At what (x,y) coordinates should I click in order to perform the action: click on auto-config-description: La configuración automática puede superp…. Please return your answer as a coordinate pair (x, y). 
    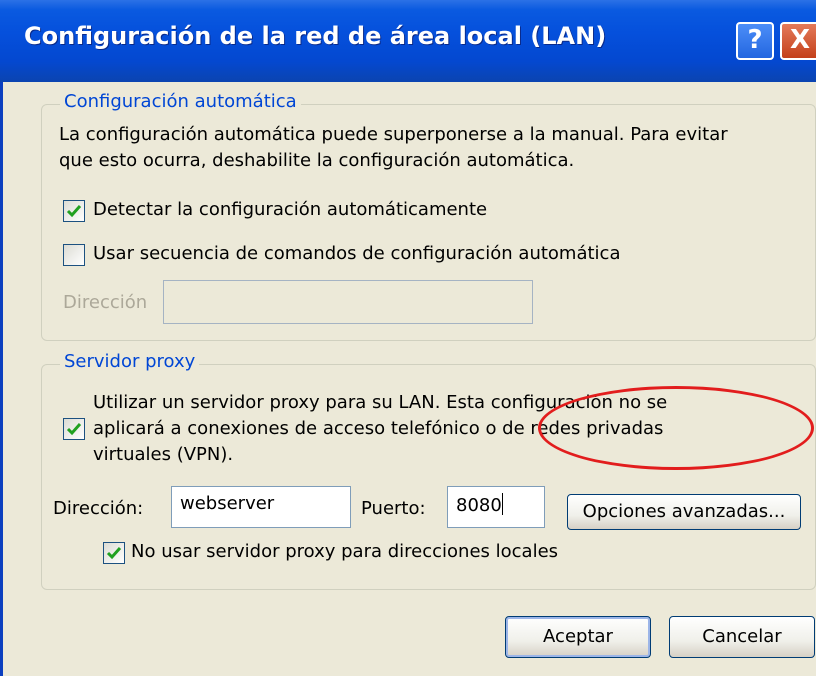
    Looking at the image, I should click on (393, 148).